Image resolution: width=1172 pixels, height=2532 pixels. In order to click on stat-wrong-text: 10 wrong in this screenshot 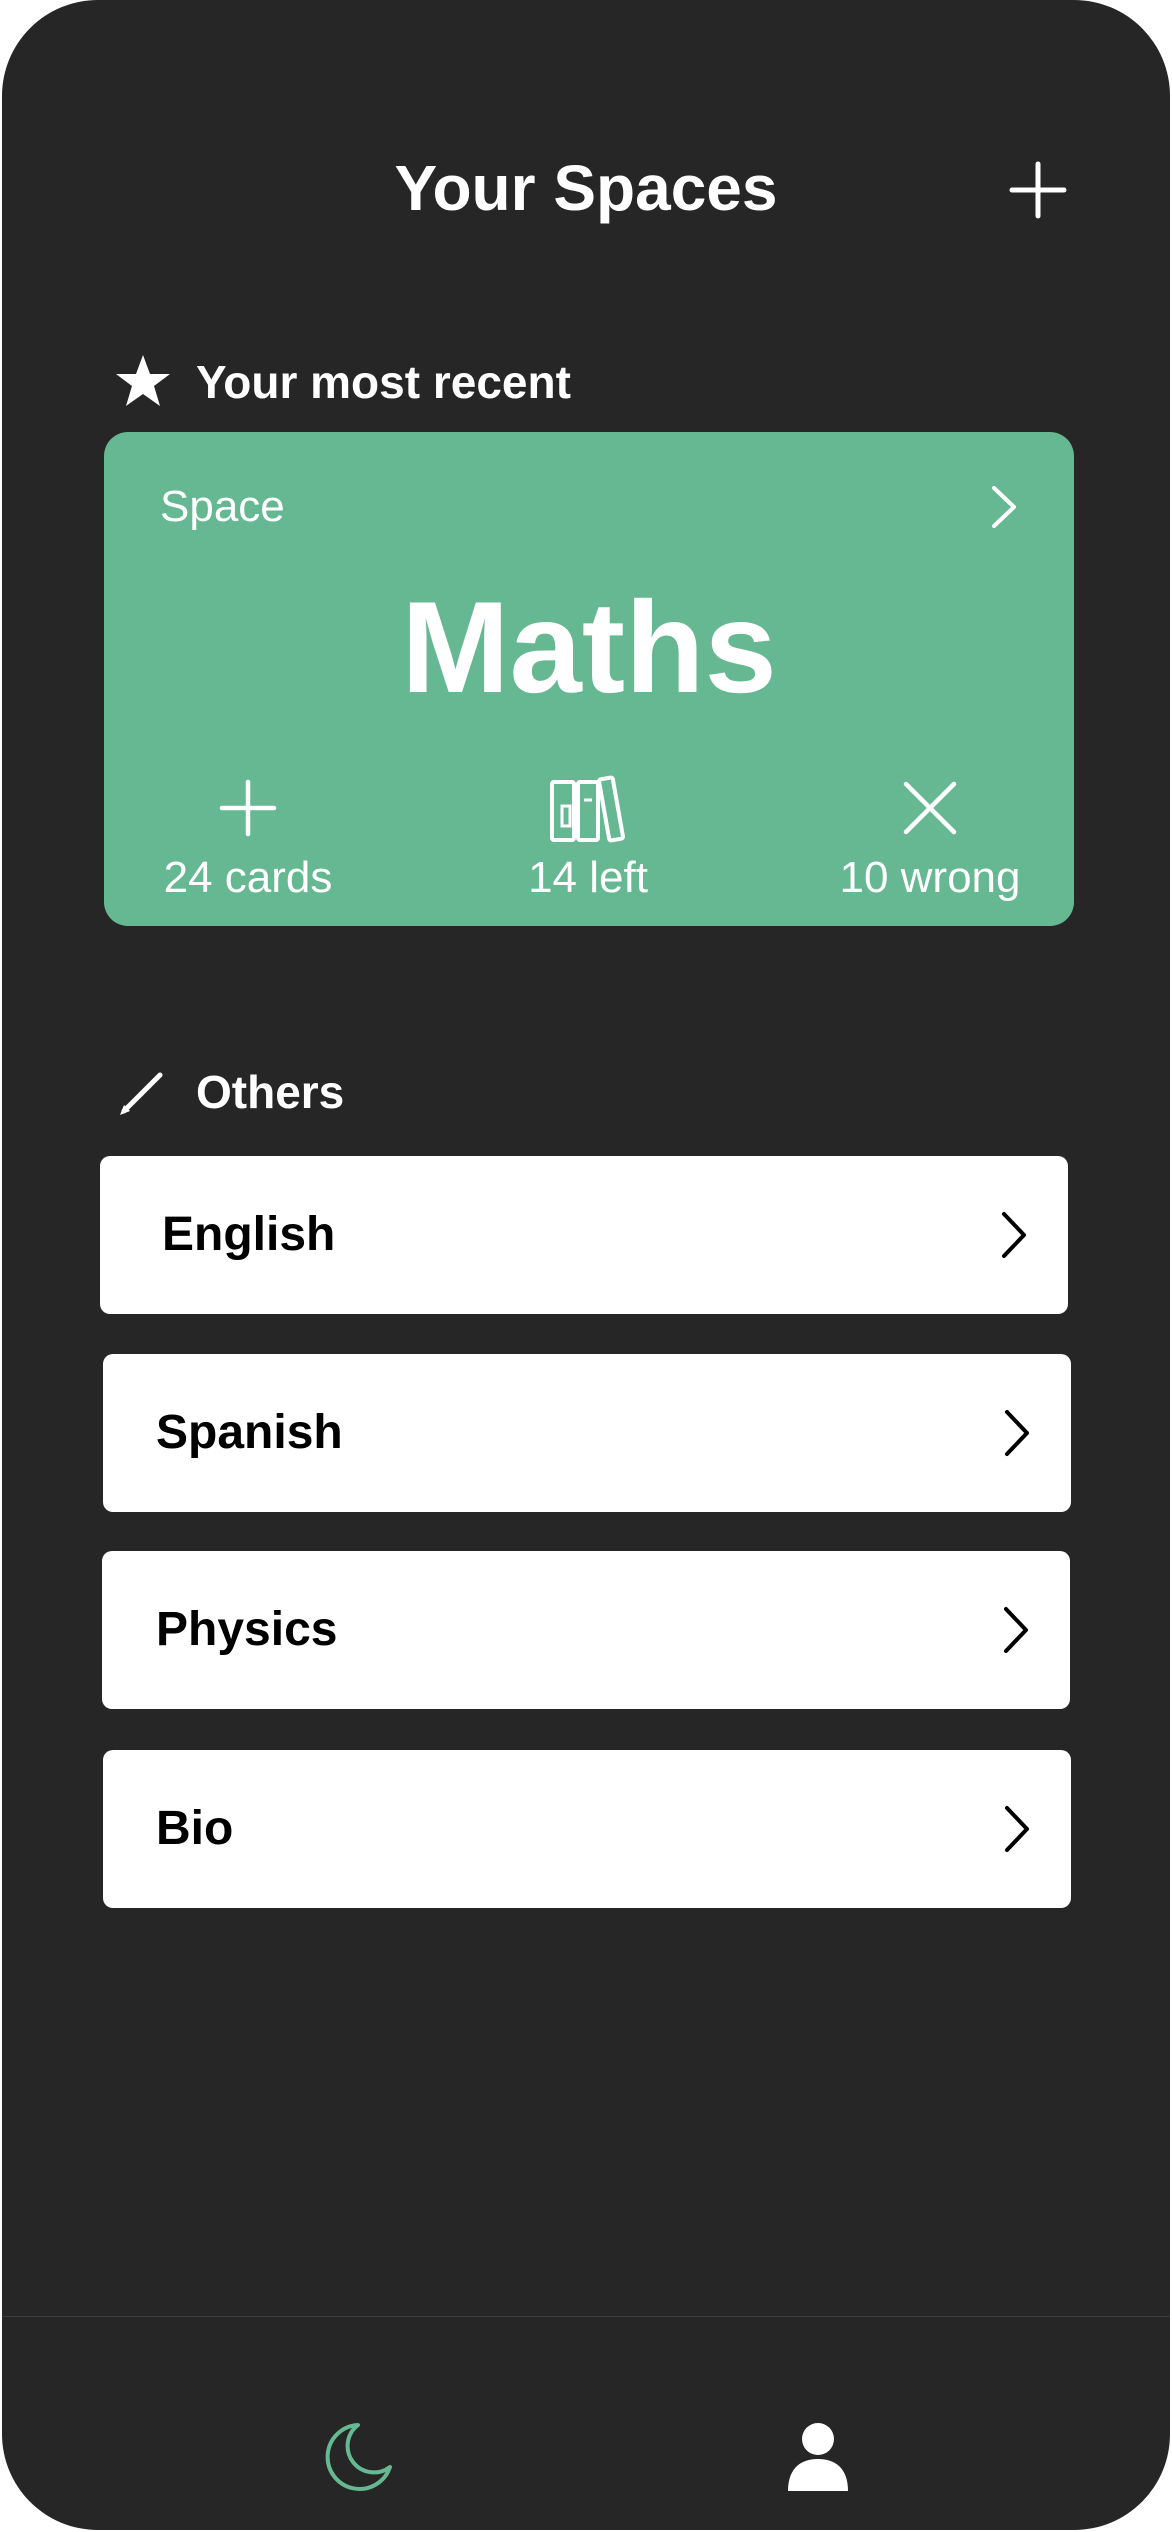, I will do `click(930, 877)`.